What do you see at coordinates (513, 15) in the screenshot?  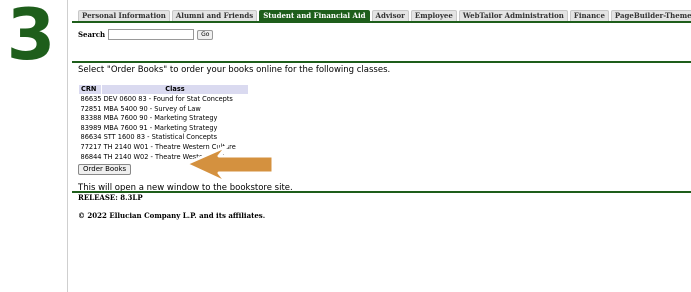 I see `tab-webtailor-administration: WebTailor Administration` at bounding box center [513, 15].